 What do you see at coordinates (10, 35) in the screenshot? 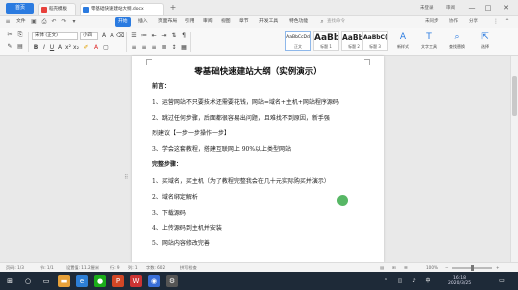
I see `cut-icon: ✂` at bounding box center [10, 35].